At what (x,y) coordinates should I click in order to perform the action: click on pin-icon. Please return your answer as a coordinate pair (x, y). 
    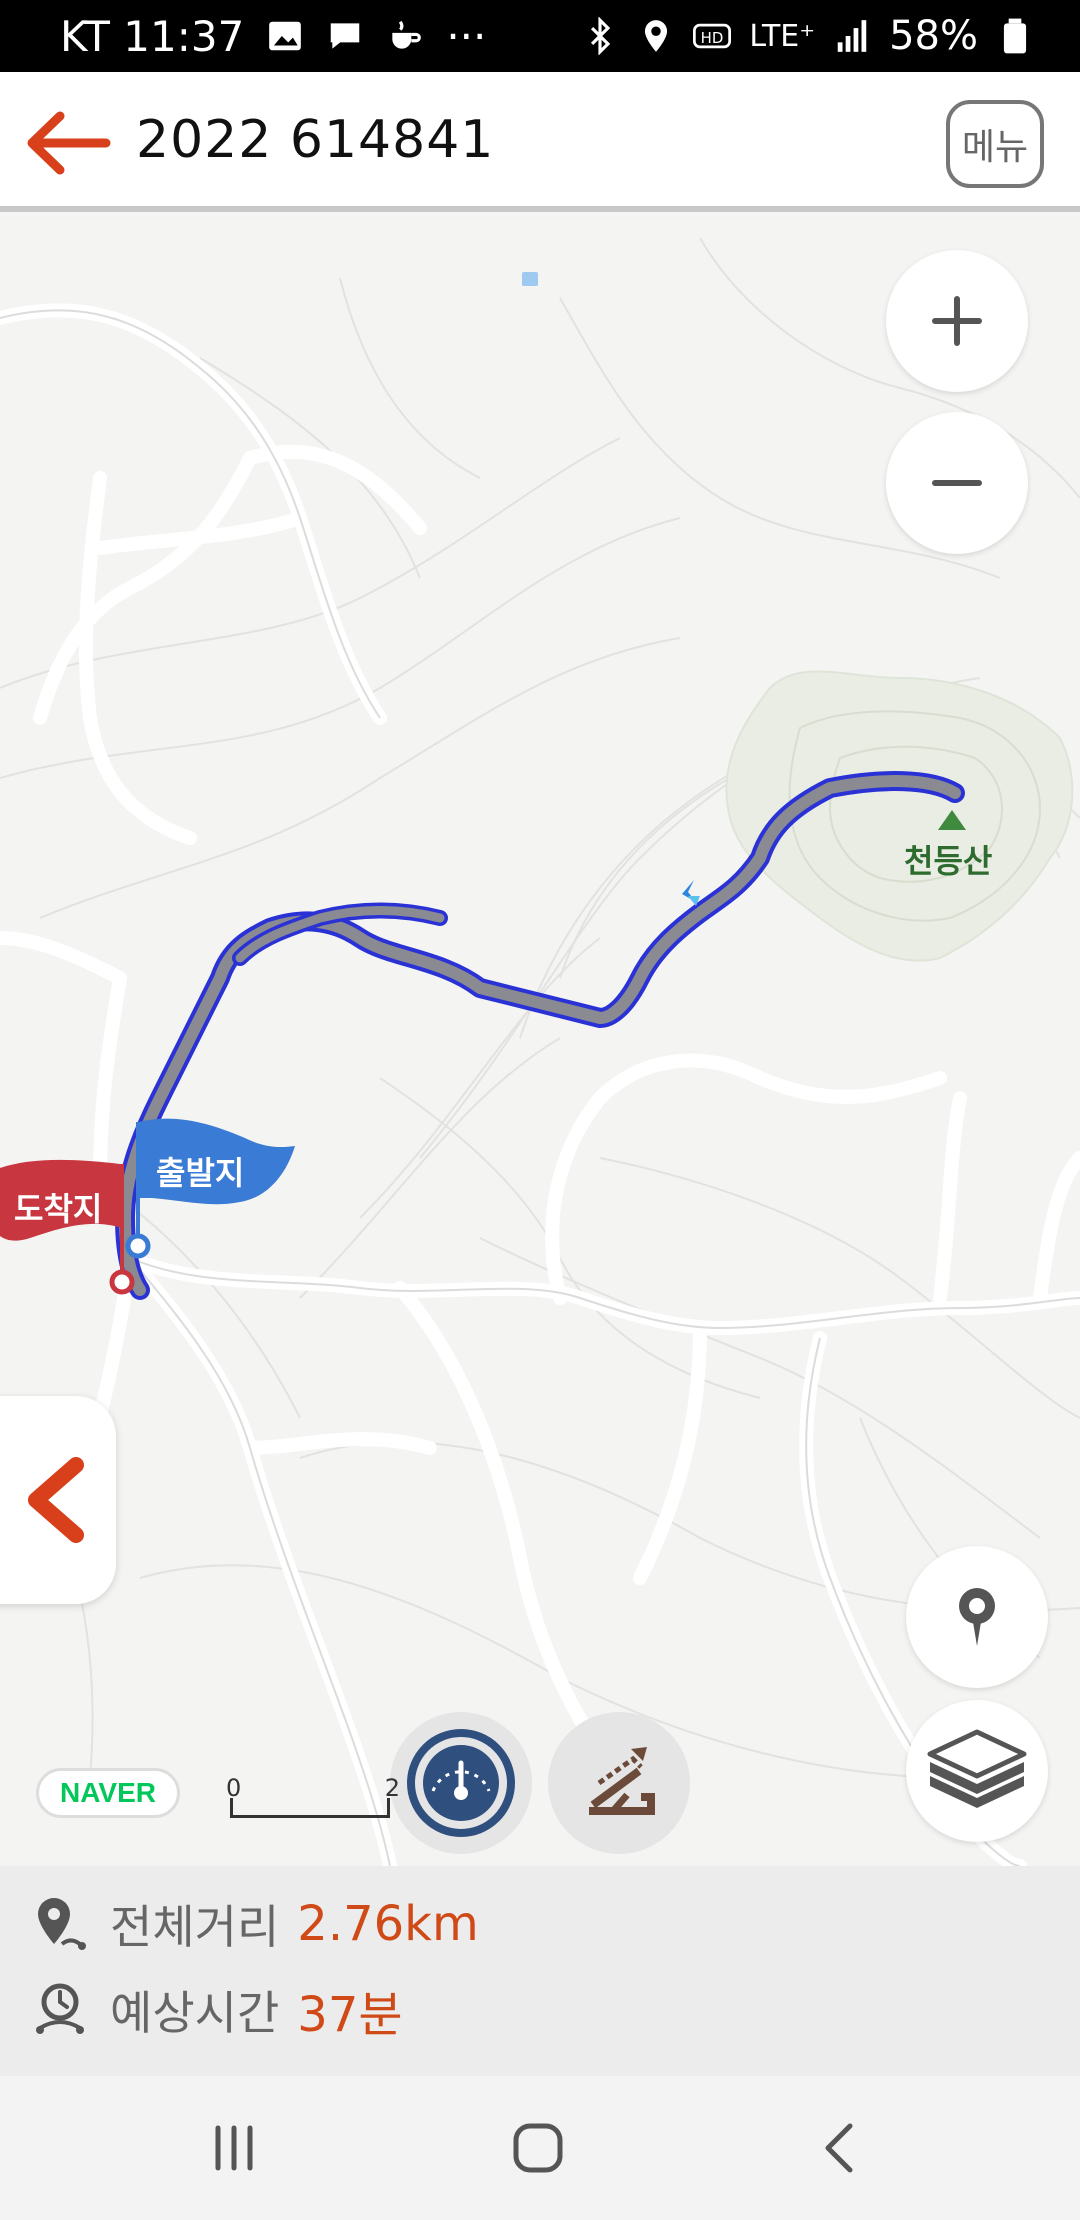
    Looking at the image, I should click on (977, 1617).